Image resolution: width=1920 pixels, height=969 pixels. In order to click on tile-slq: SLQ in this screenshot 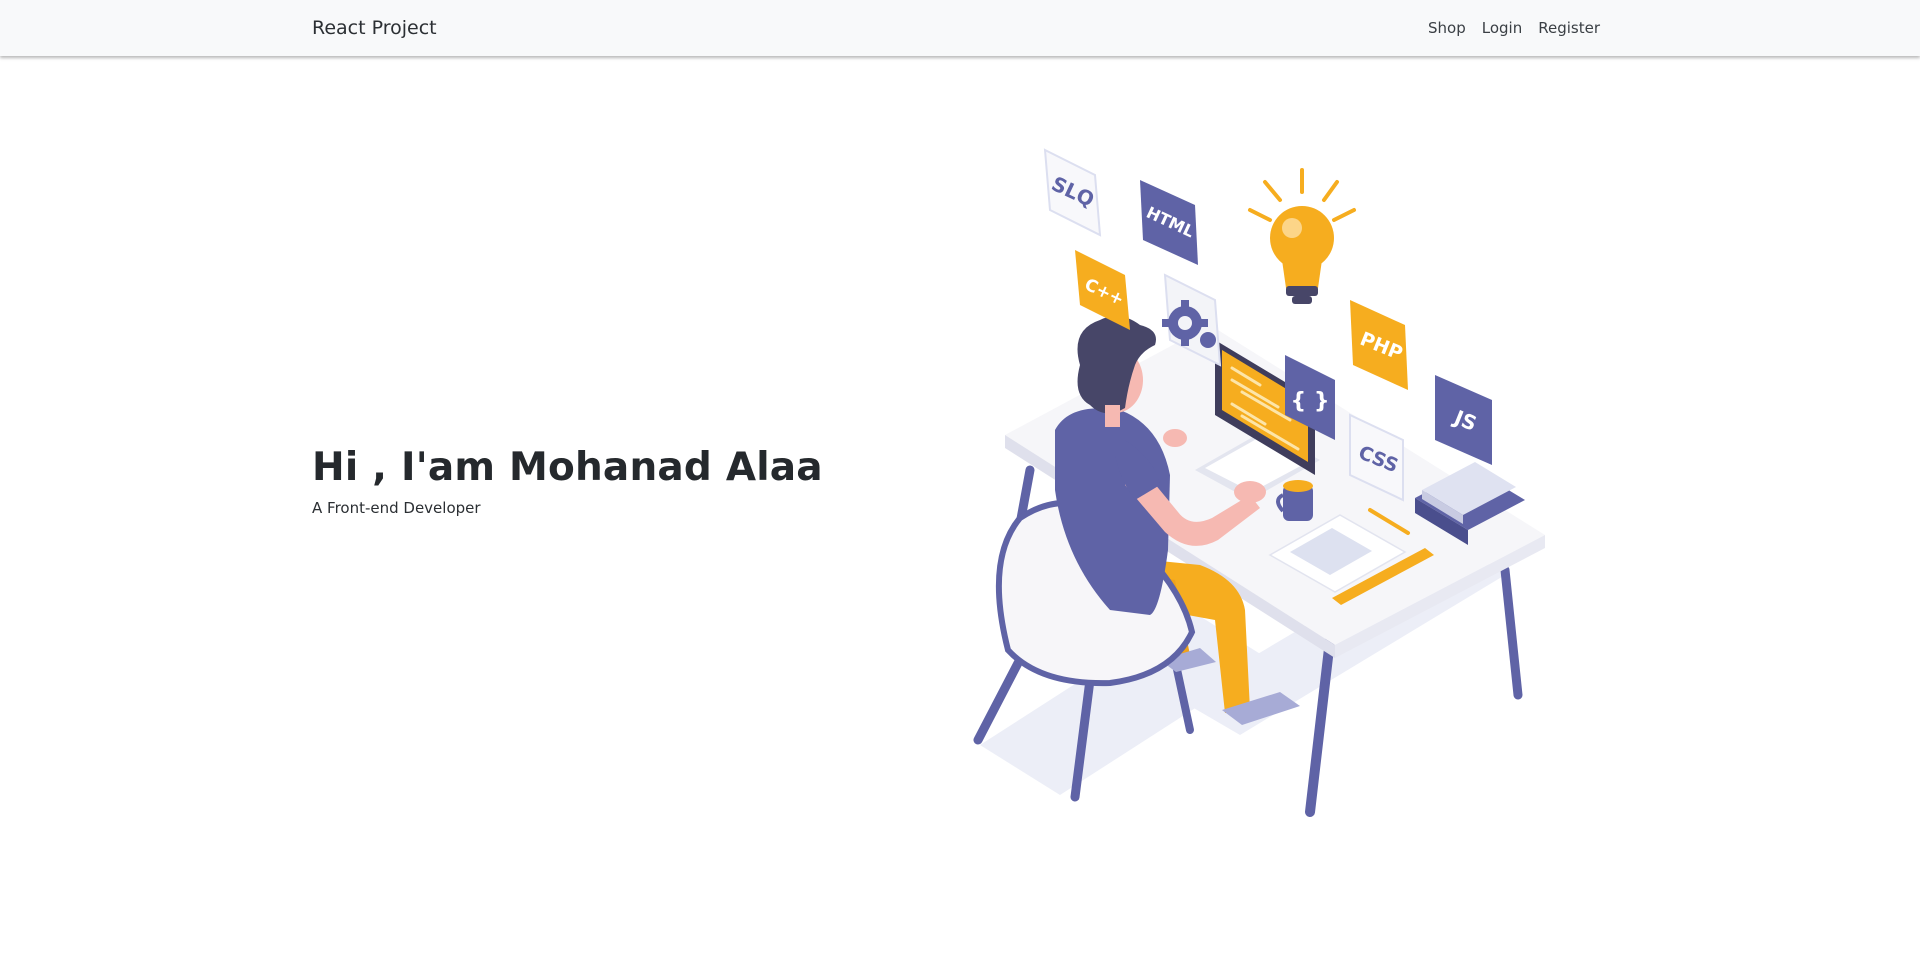, I will do `click(1072, 192)`.